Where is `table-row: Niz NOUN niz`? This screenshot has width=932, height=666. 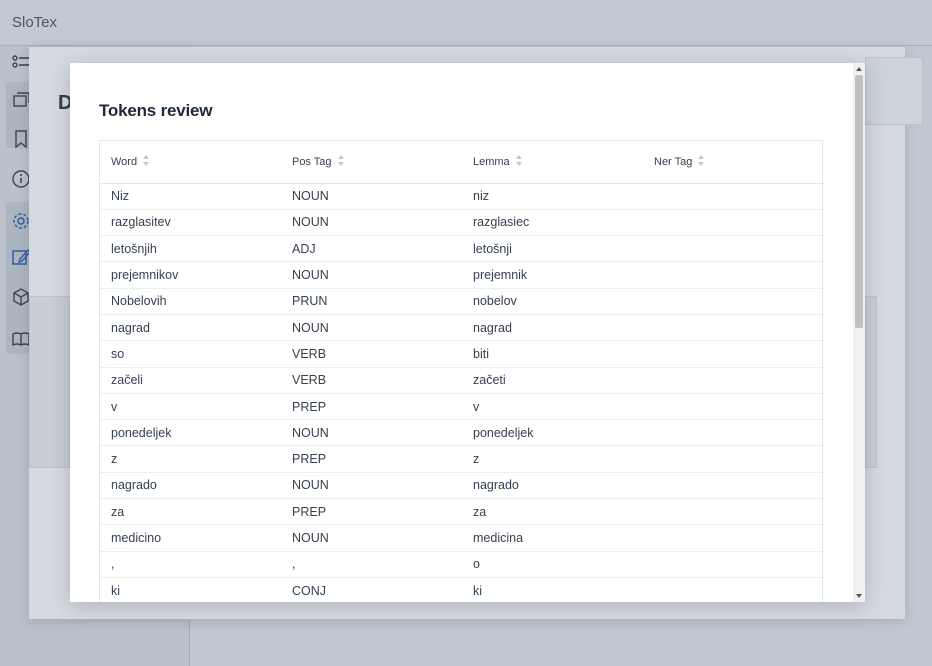
table-row: Niz NOUN niz is located at coordinates (462, 196).